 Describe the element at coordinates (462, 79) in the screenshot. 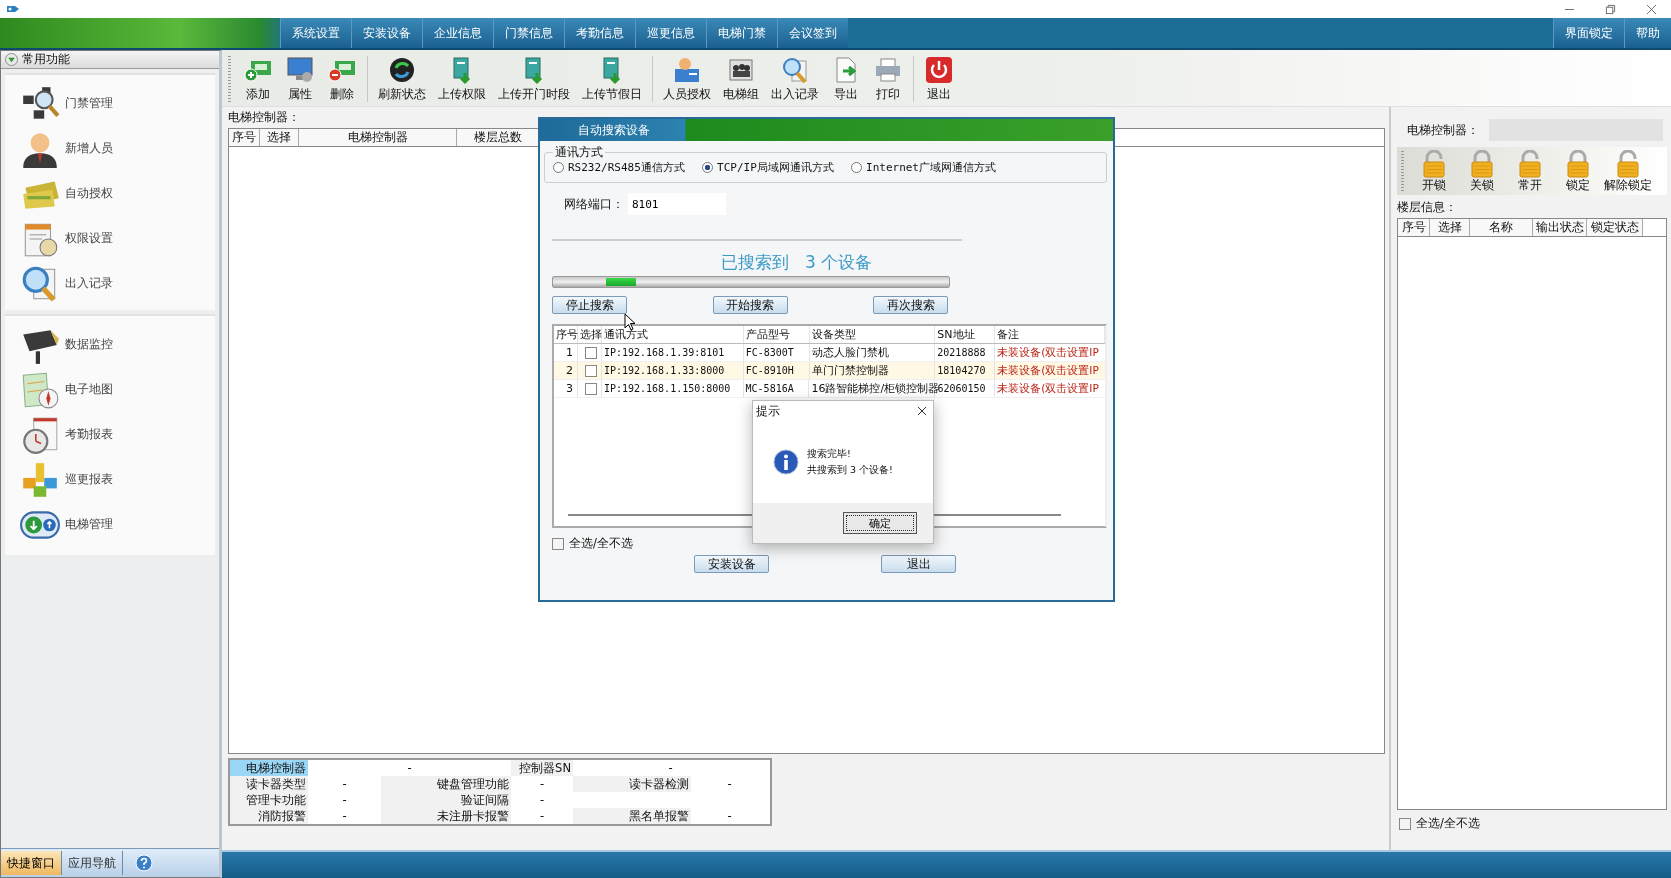

I see `toolbar-button: 上传权限` at that location.